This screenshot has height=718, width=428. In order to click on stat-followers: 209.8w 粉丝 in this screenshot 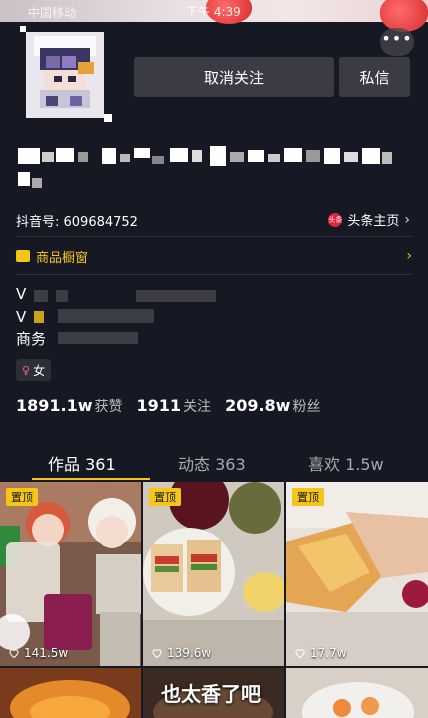, I will do `click(272, 406)`.